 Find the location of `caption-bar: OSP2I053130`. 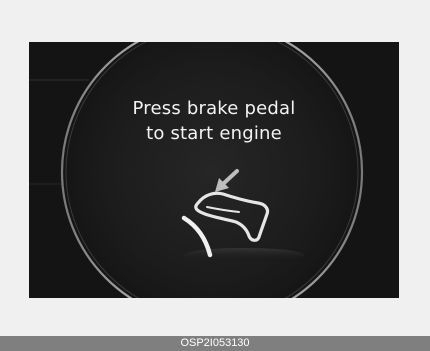

caption-bar: OSP2I053130 is located at coordinates (215, 343).